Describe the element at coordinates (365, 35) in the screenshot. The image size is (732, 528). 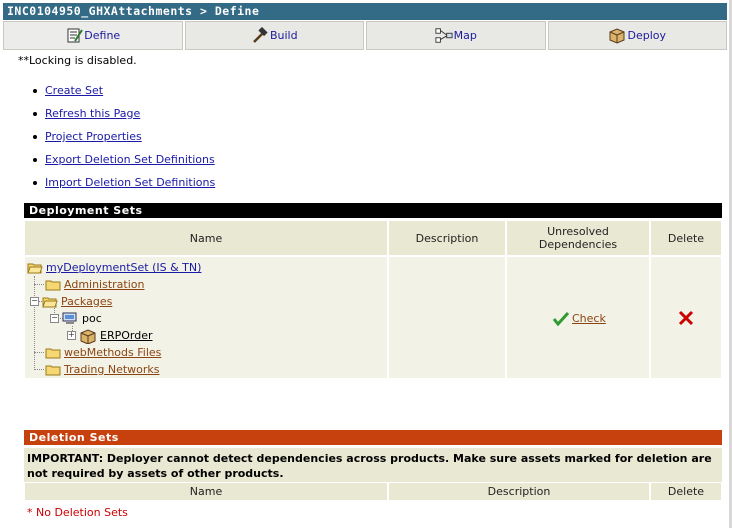
I see `toolbar-tabs: Define Build Map Deploy` at that location.